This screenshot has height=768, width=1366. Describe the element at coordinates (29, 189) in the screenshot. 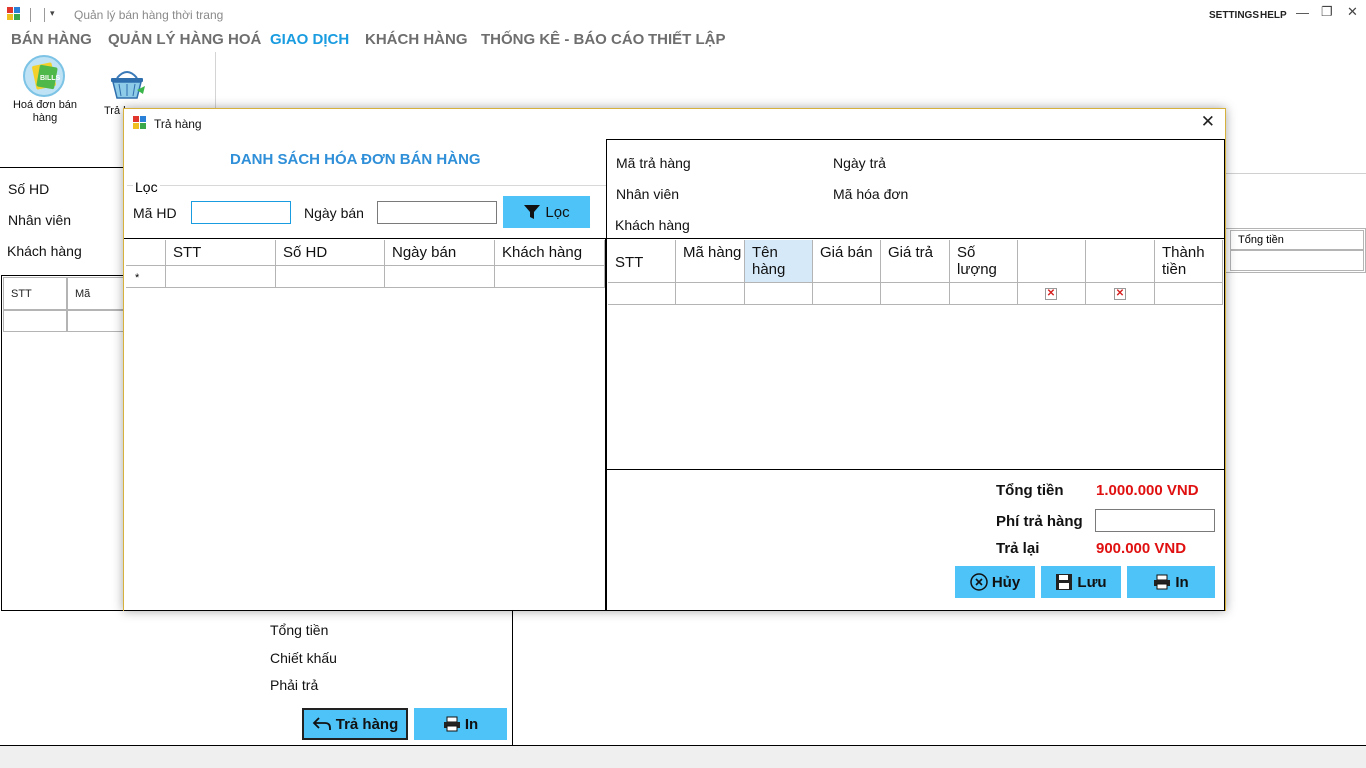

I see `label-so-hd: Số HD` at that location.